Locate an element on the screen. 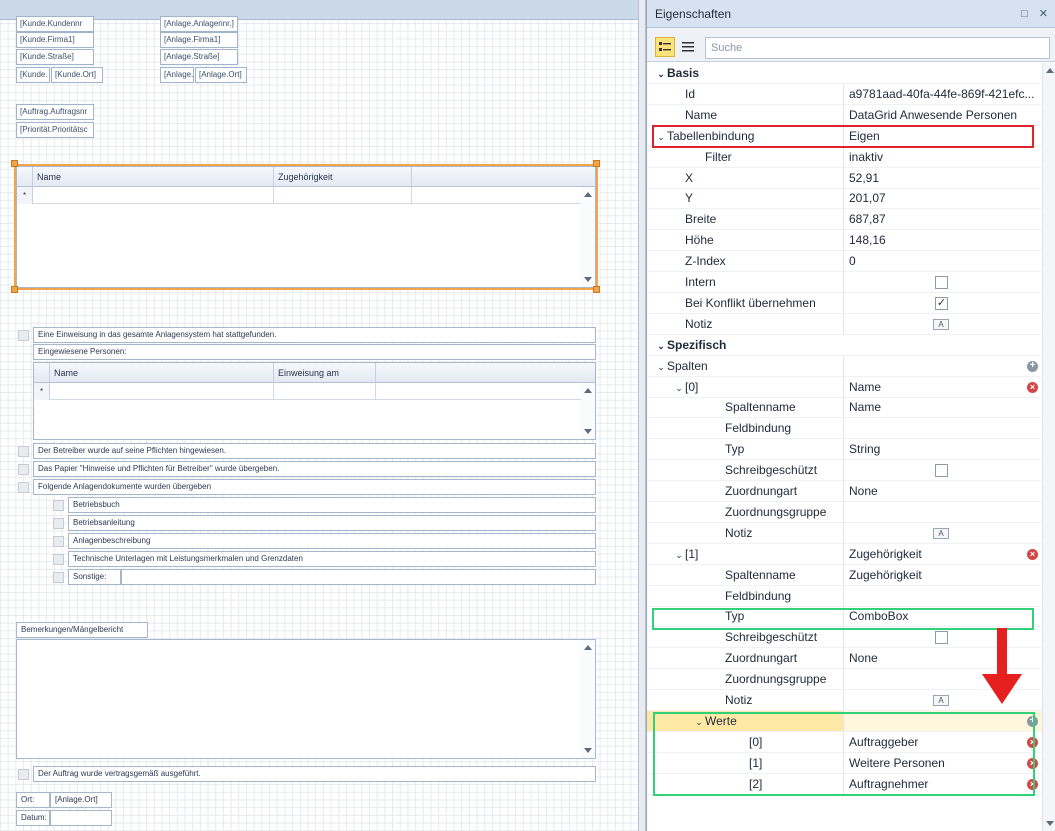  property-row: [1] Weitere Personen × is located at coordinates (844, 763).